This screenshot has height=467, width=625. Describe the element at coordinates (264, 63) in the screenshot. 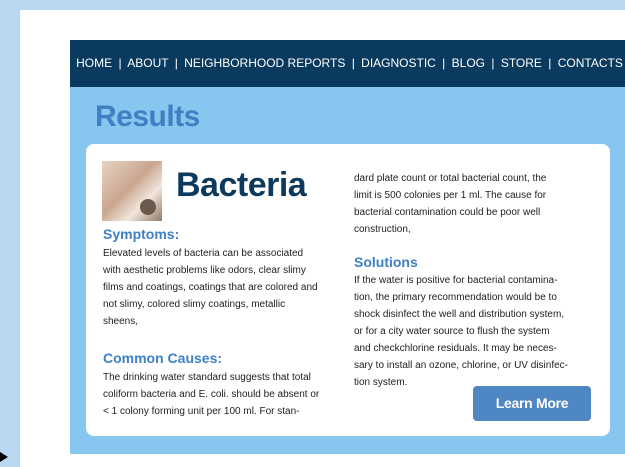

I see `nav-neighborhood-reports: NEIGHBORHOOD REPORTS` at that location.